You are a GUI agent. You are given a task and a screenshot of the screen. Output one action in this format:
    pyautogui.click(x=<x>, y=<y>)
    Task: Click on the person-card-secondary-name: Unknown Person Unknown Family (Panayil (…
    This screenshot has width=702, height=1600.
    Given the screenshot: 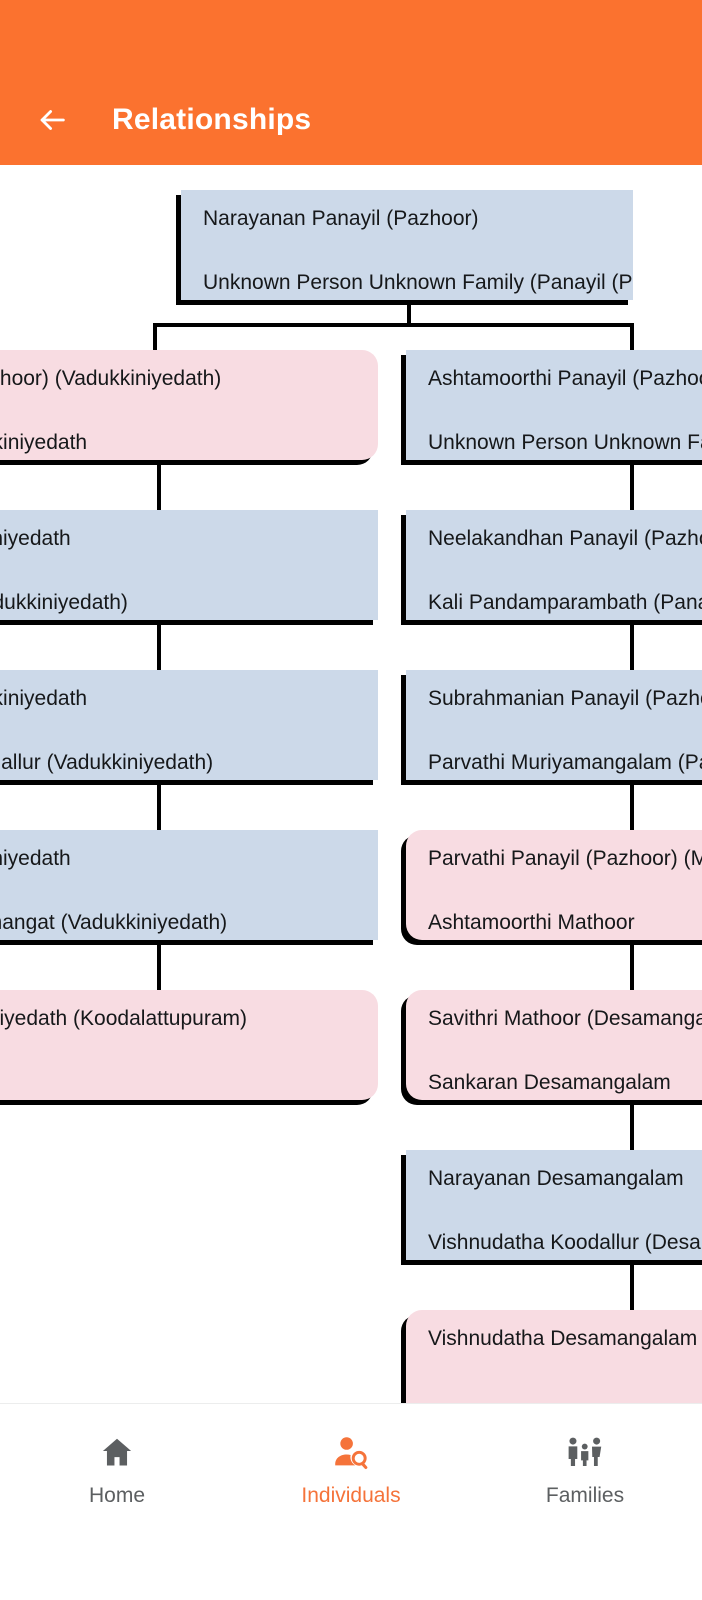 What is the action you would take?
    pyautogui.click(x=418, y=282)
    